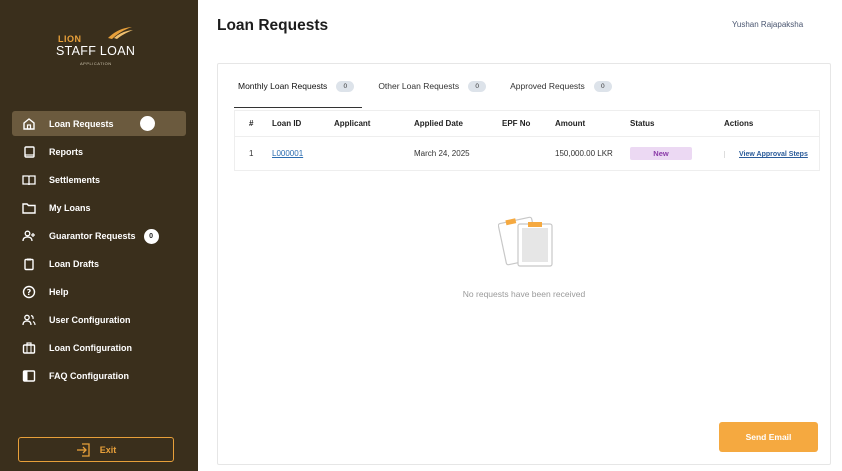 Image resolution: width=842 pixels, height=471 pixels. I want to click on book-icon, so click(29, 152).